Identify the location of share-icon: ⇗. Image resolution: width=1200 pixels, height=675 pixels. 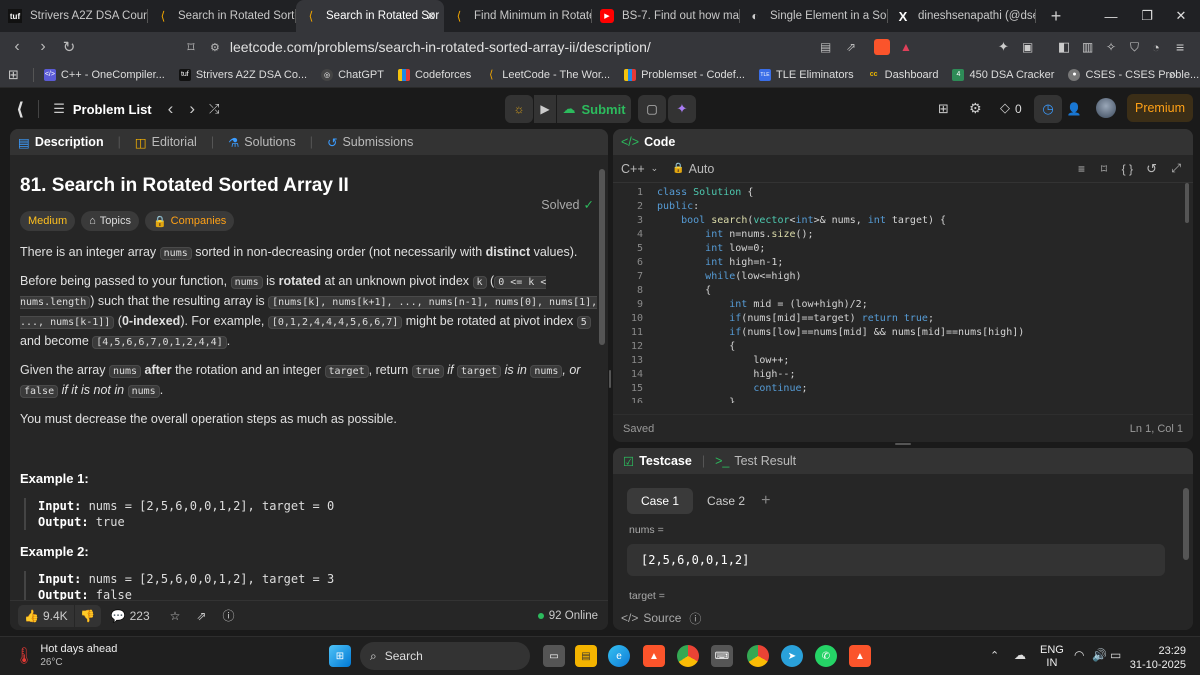
(201, 616).